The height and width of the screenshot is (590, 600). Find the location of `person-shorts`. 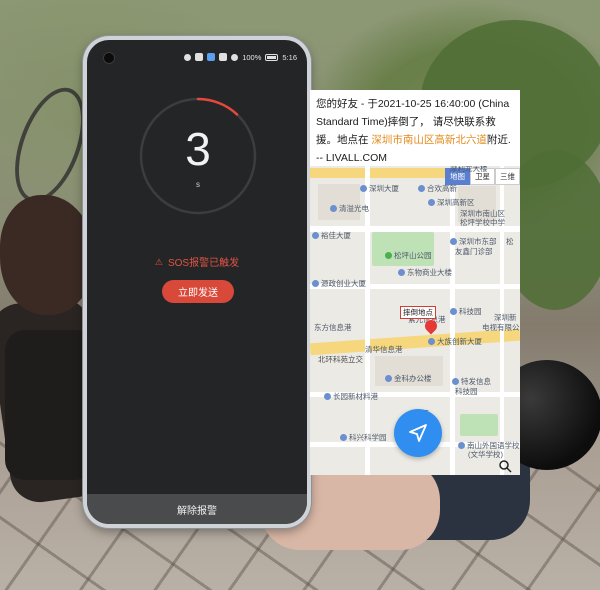

person-shorts is located at coordinates (50, 405).